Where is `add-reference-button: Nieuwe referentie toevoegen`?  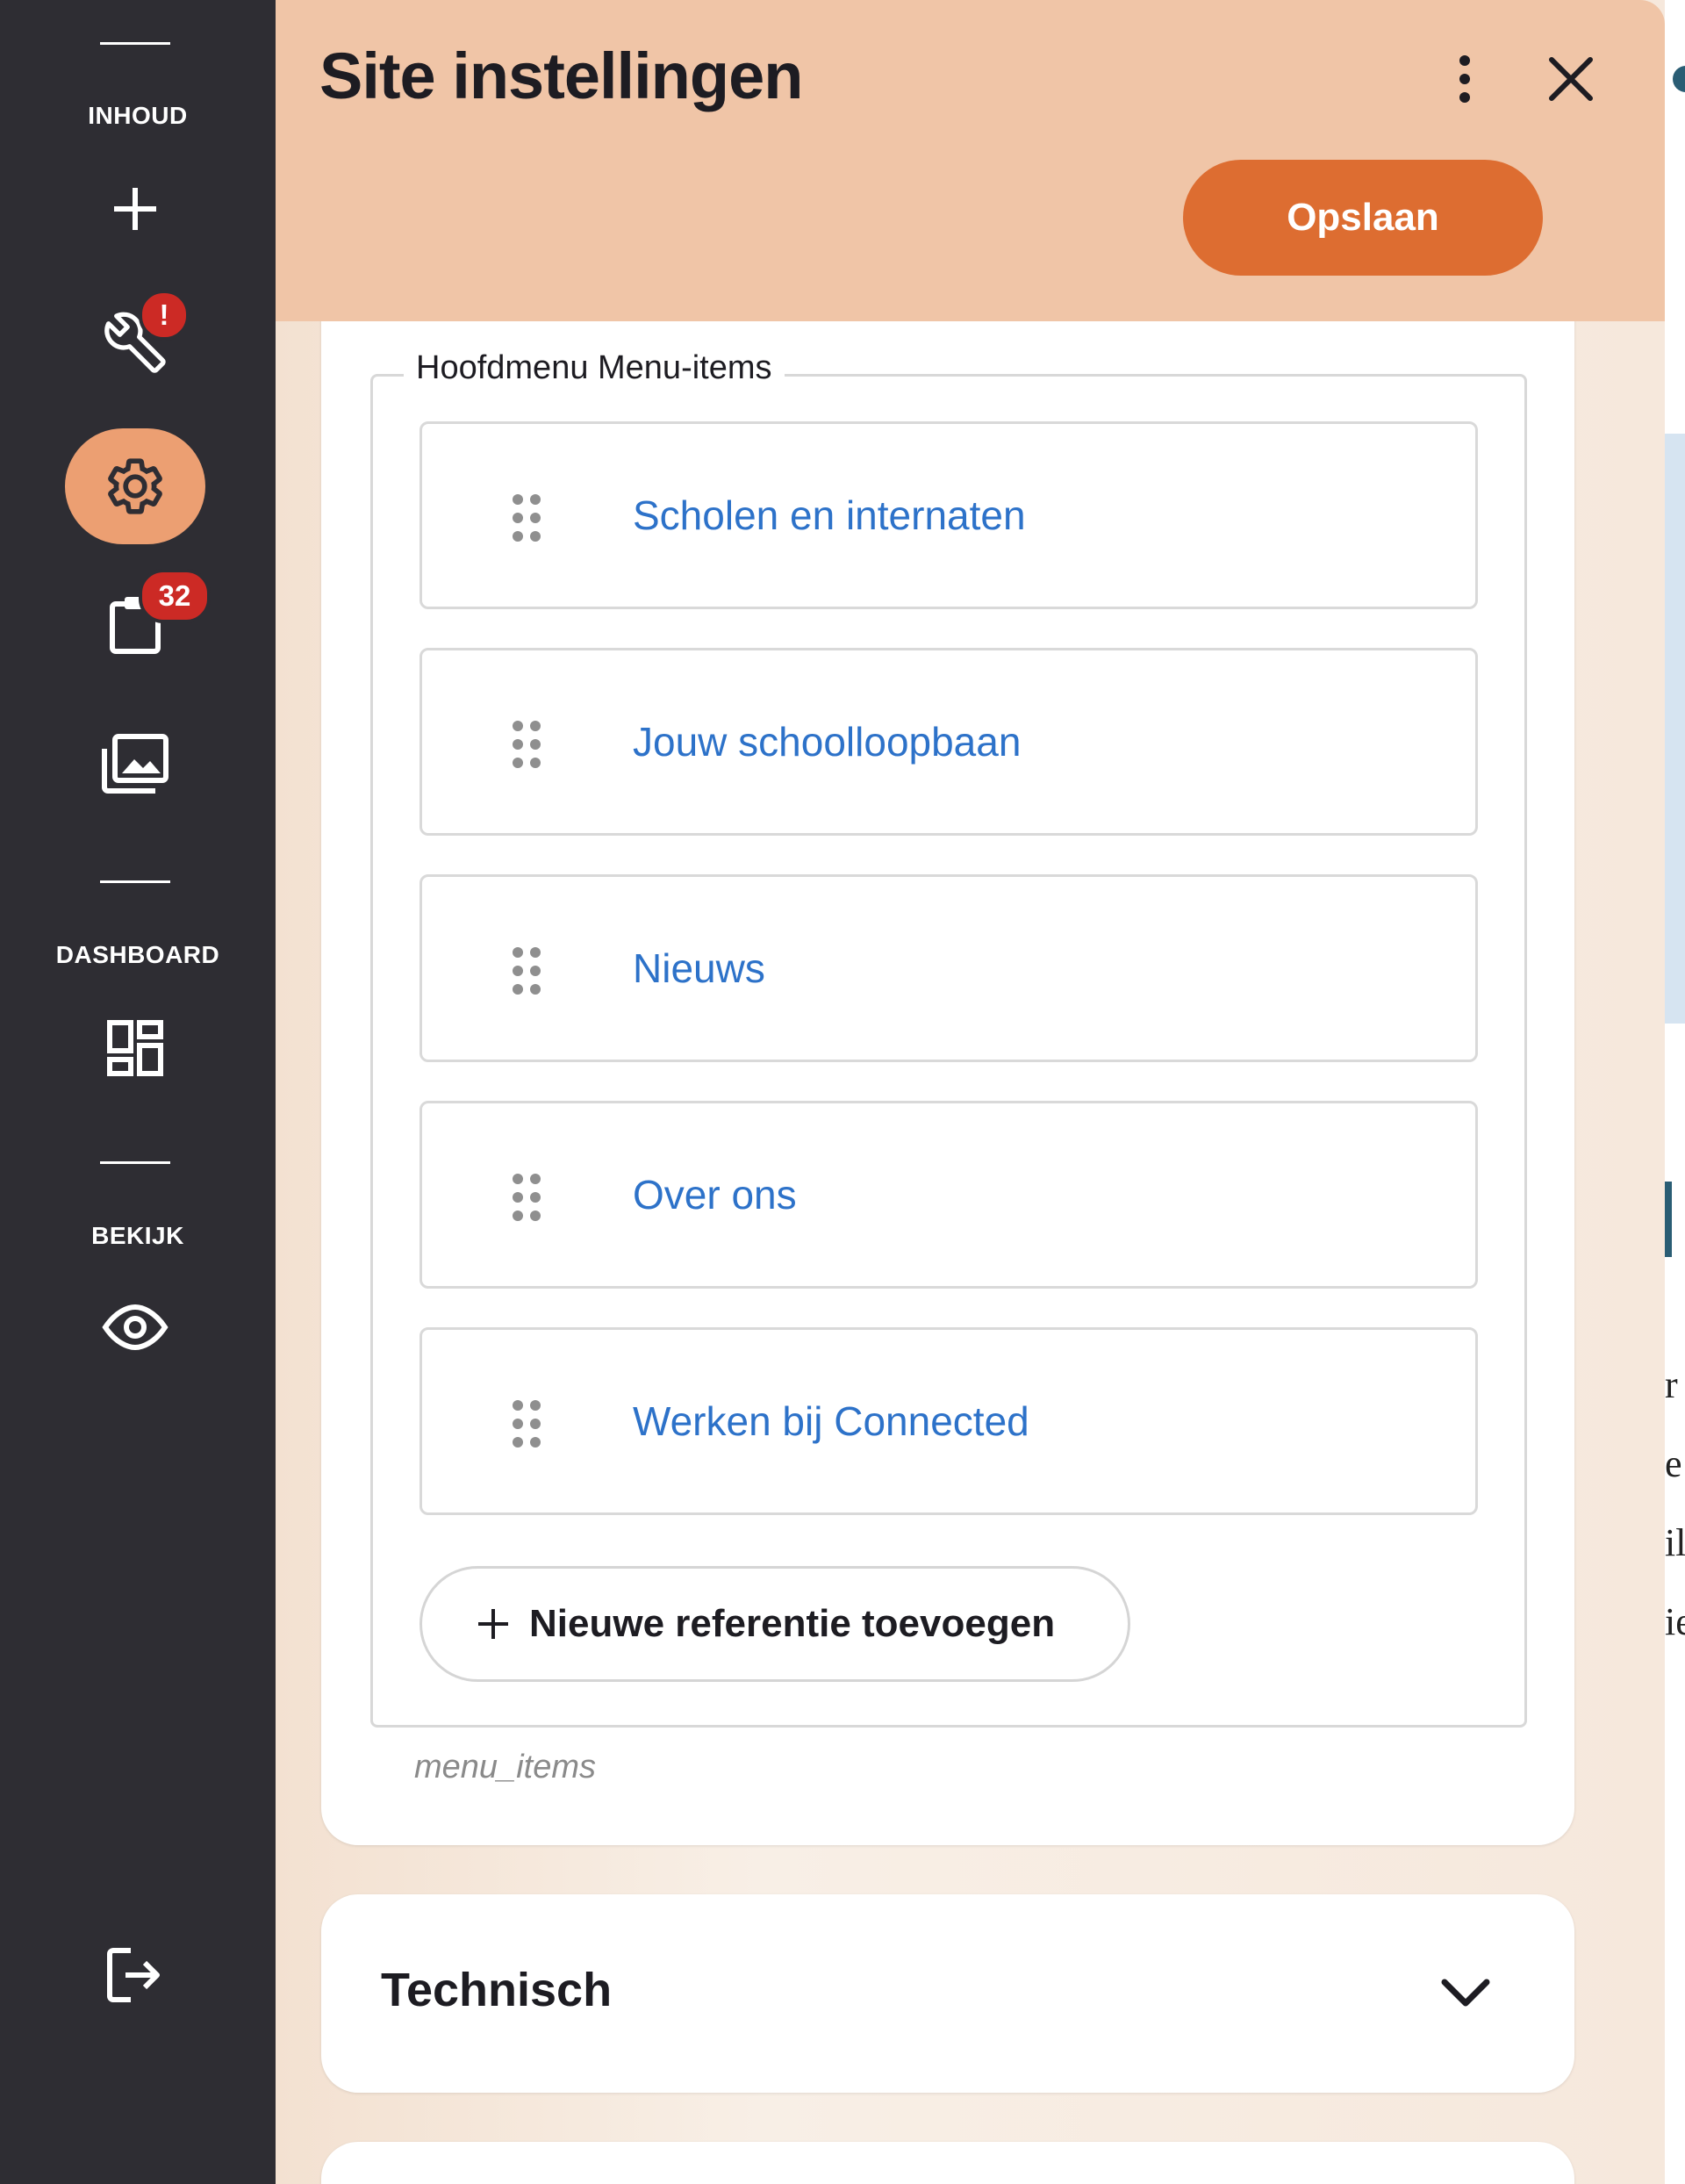 add-reference-button: Nieuwe referentie toevoegen is located at coordinates (774, 1624).